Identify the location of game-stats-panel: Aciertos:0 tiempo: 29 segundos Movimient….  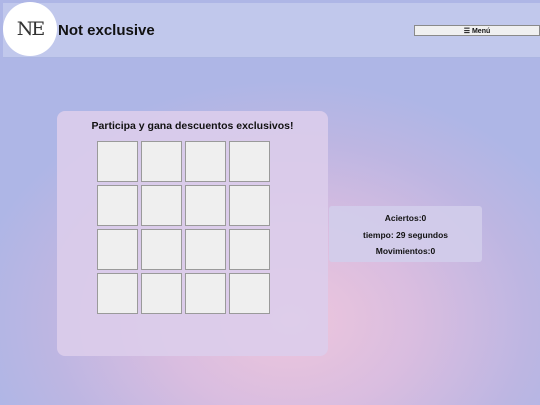
(405, 234).